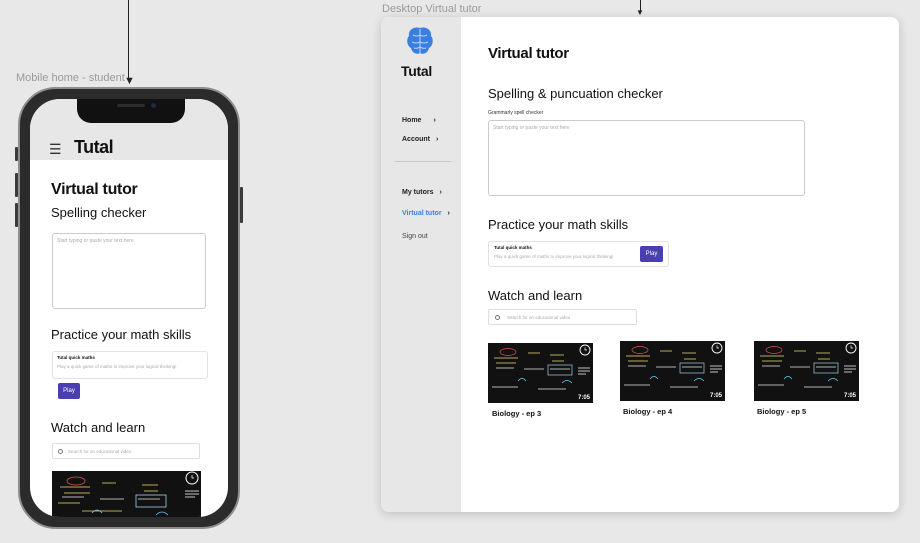  I want to click on mobile-page-title: Virtual tutor, so click(94, 189).